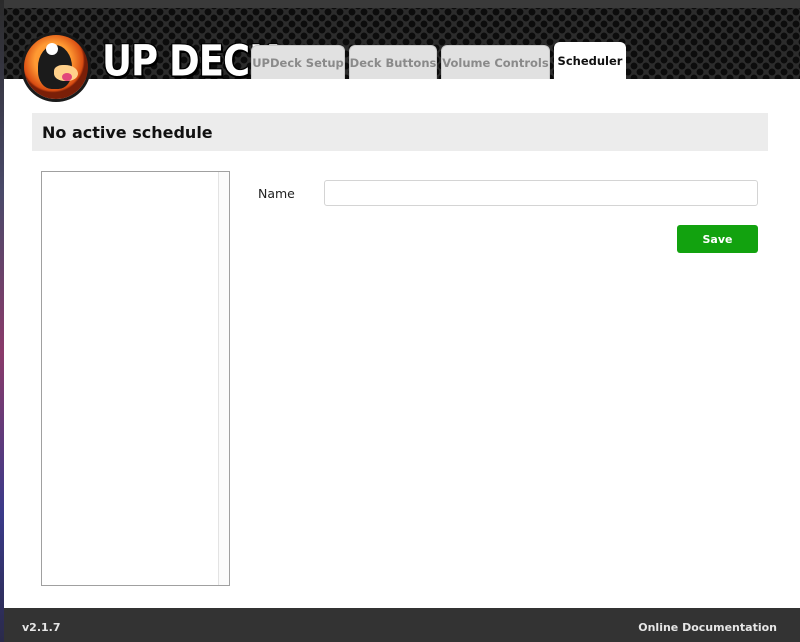  What do you see at coordinates (127, 132) in the screenshot?
I see `page-title: No active schedule` at bounding box center [127, 132].